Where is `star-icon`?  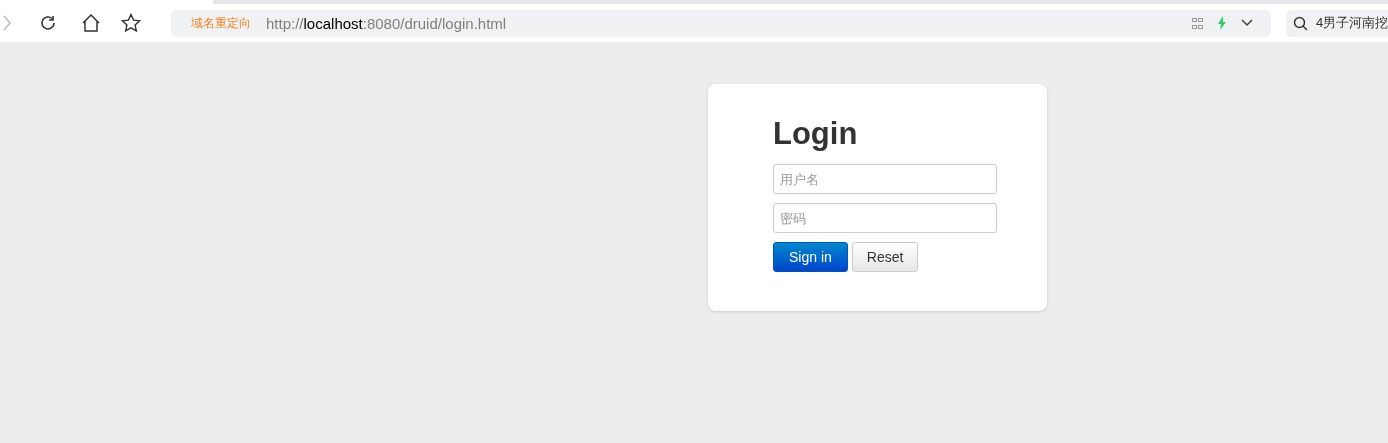 star-icon is located at coordinates (131, 23).